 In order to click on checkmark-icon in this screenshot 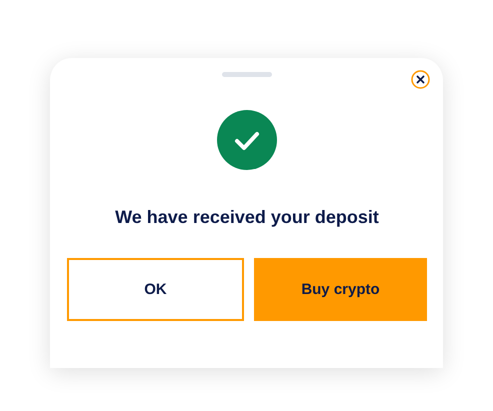, I will do `click(247, 140)`.